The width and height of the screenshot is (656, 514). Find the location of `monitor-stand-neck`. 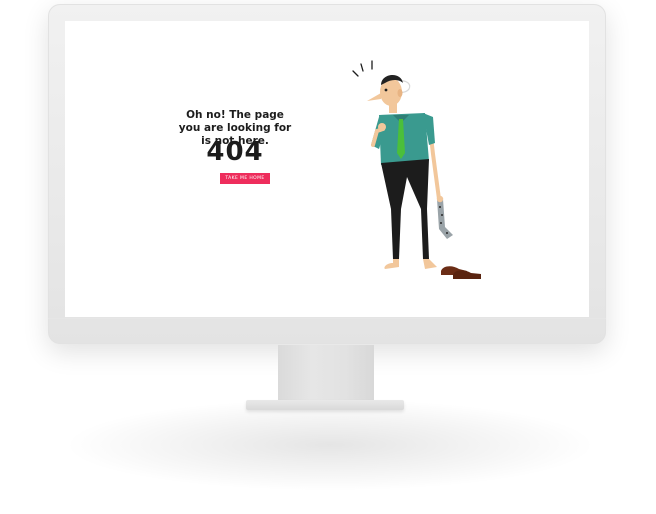

monitor-stand-neck is located at coordinates (326, 374).